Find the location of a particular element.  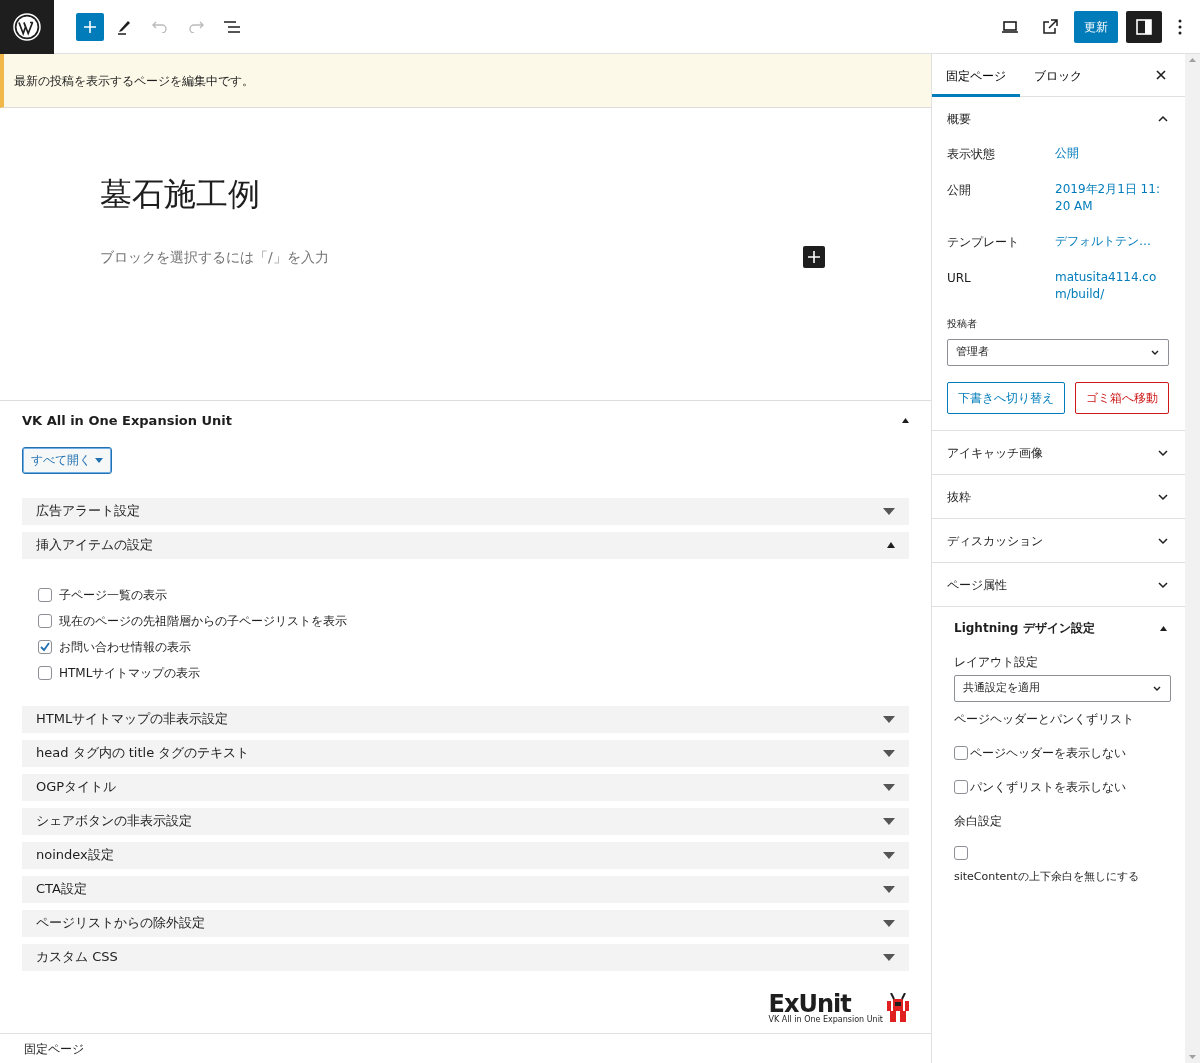

checkbox-label: siteContentの上下余白を無しにする is located at coordinates (1047, 877).